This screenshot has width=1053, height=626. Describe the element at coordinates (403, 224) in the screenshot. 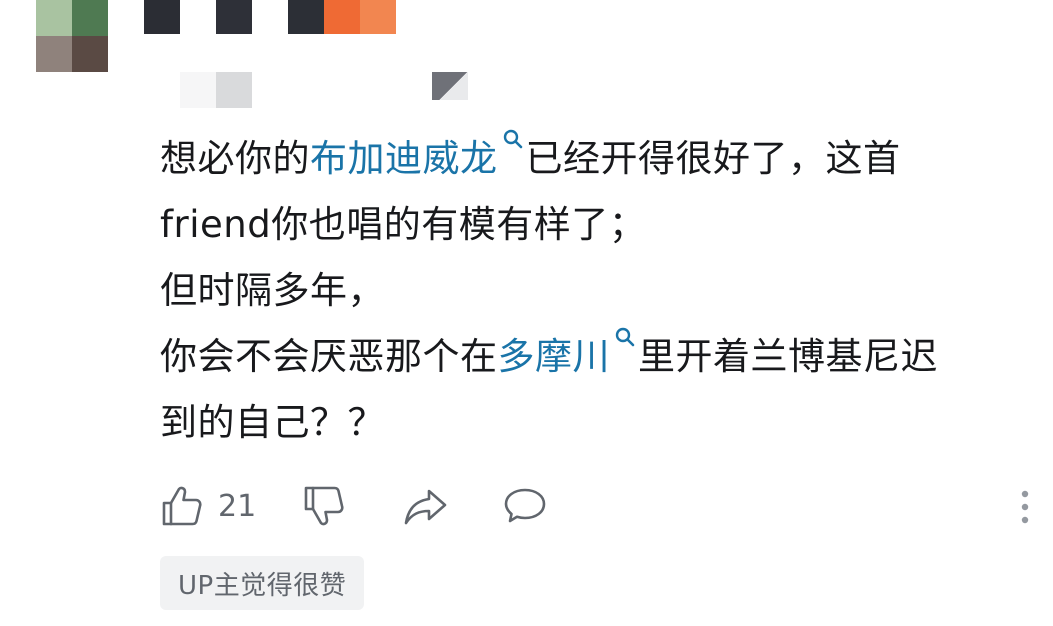

I see `comment-line: friend你也唱的有模有样了；` at that location.